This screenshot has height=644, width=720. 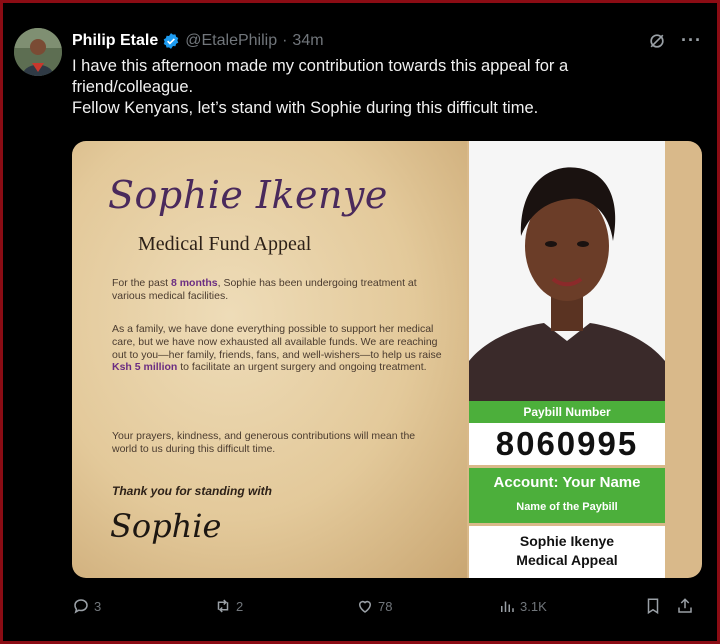 I want to click on views-count: 3.1K, so click(x=533, y=606).